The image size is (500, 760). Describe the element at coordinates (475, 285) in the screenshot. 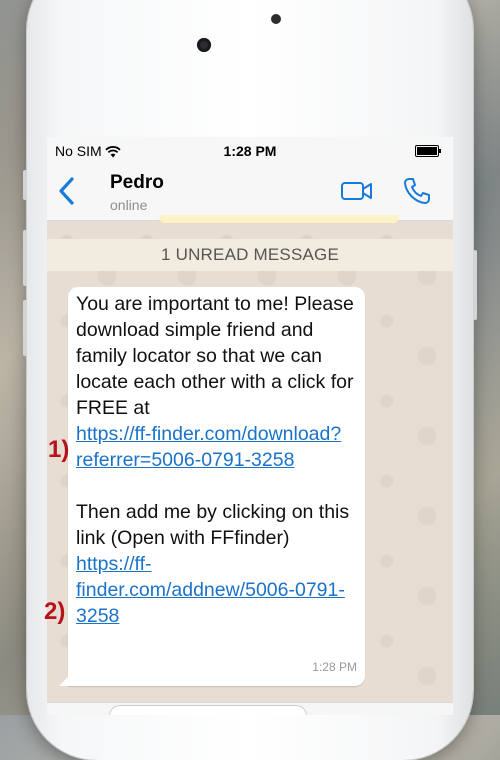

I see `power-button` at that location.